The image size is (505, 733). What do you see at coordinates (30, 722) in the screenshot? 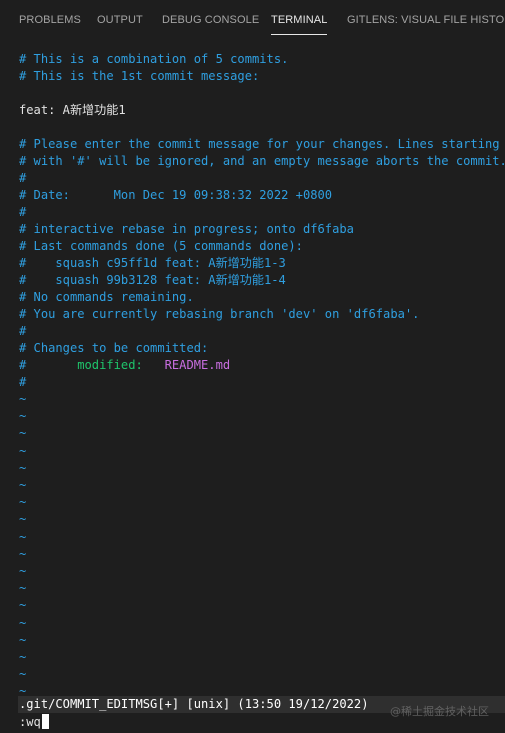
I see `command-text: :wq` at bounding box center [30, 722].